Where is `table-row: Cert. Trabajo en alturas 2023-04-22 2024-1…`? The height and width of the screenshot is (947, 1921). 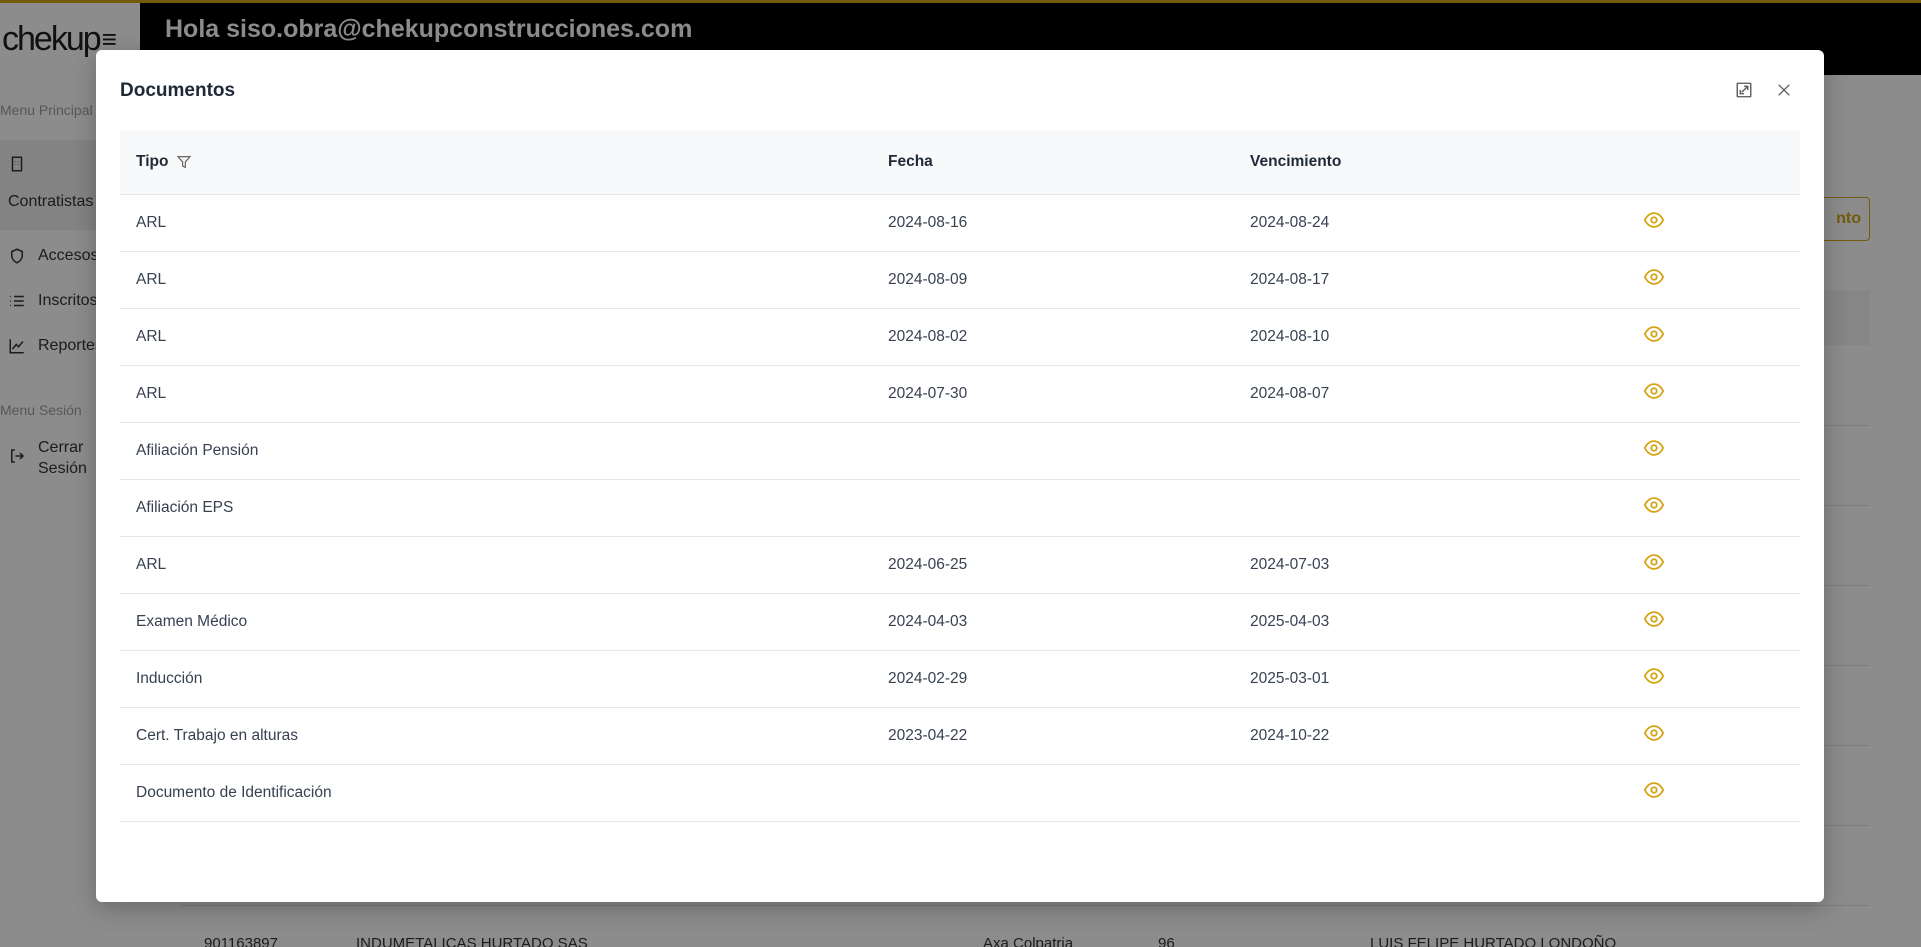 table-row: Cert. Trabajo en alturas 2023-04-22 2024-1… is located at coordinates (960, 736).